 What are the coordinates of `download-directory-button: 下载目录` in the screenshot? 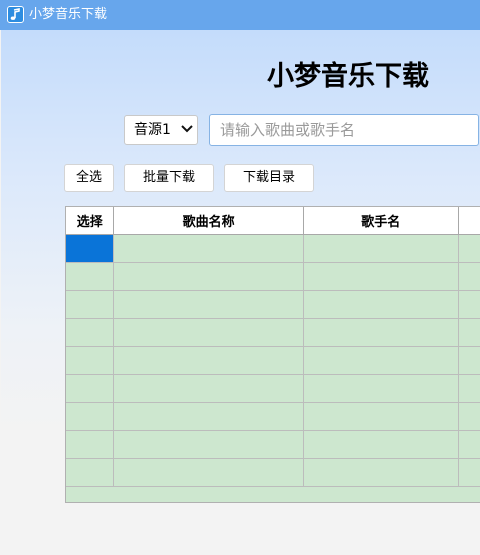 It's located at (269, 178).